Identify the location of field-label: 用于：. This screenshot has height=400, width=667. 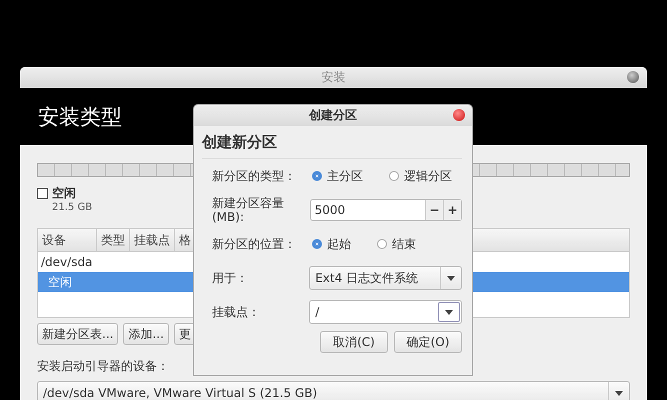
(230, 278).